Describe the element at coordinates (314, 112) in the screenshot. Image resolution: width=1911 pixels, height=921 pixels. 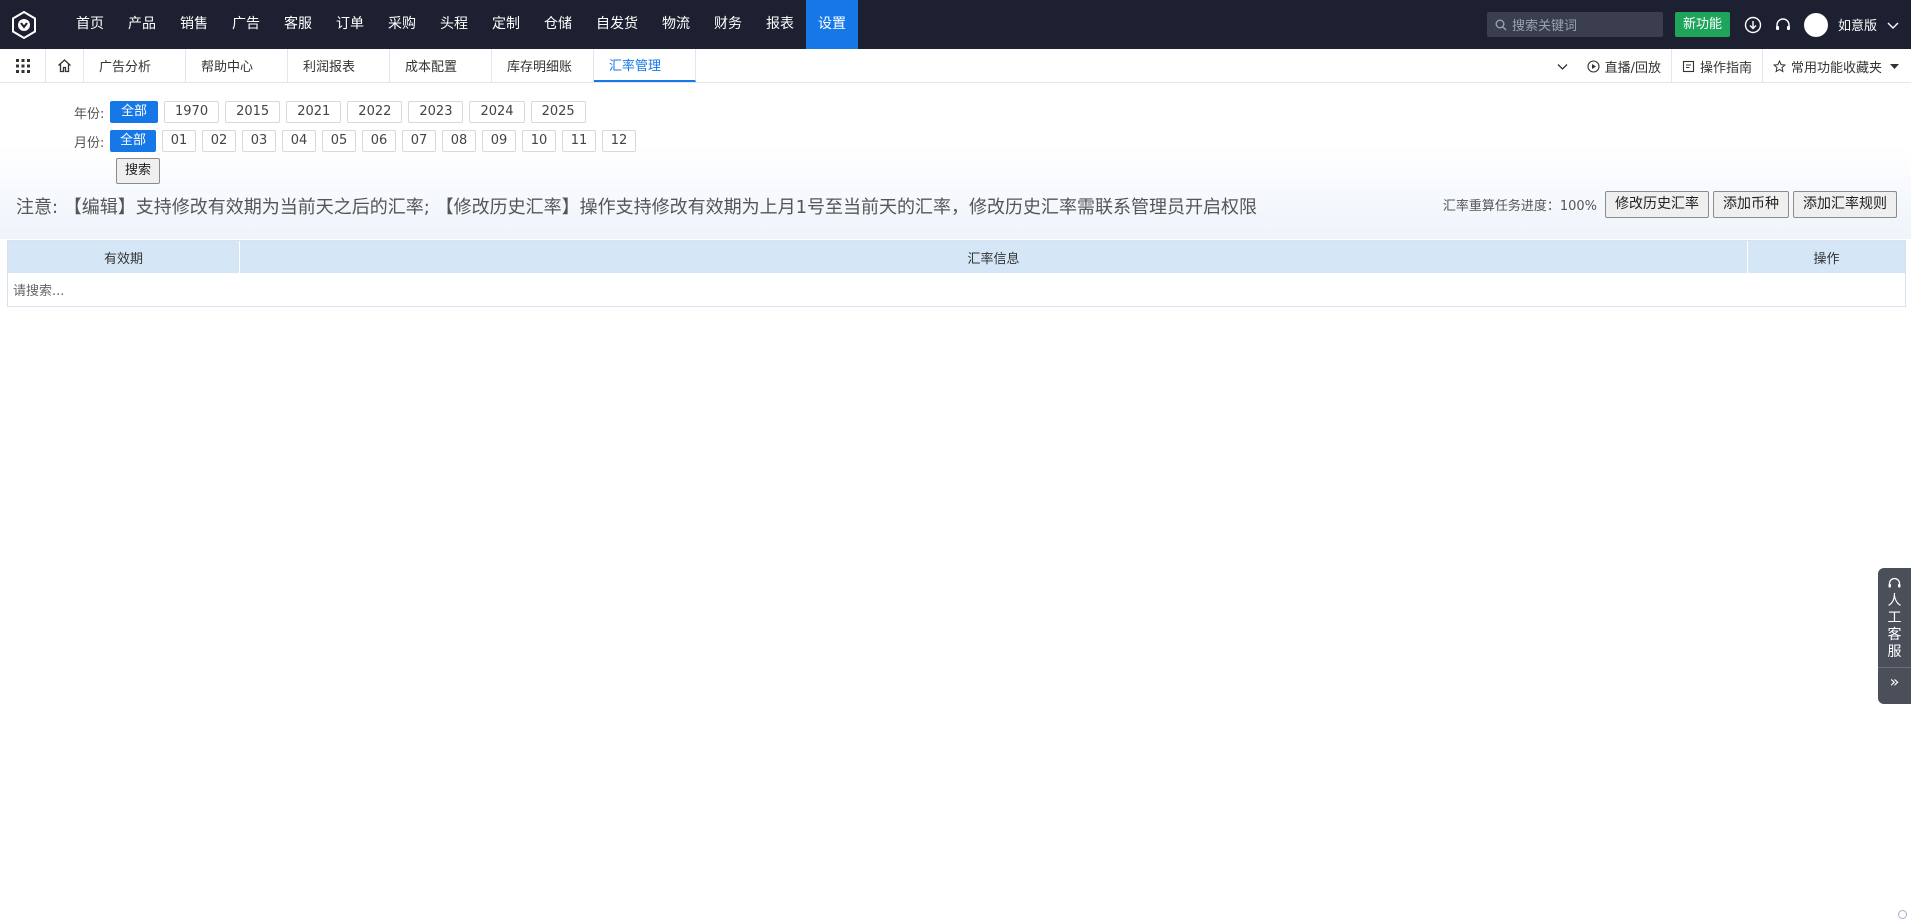
I see `year-option: 2021` at that location.